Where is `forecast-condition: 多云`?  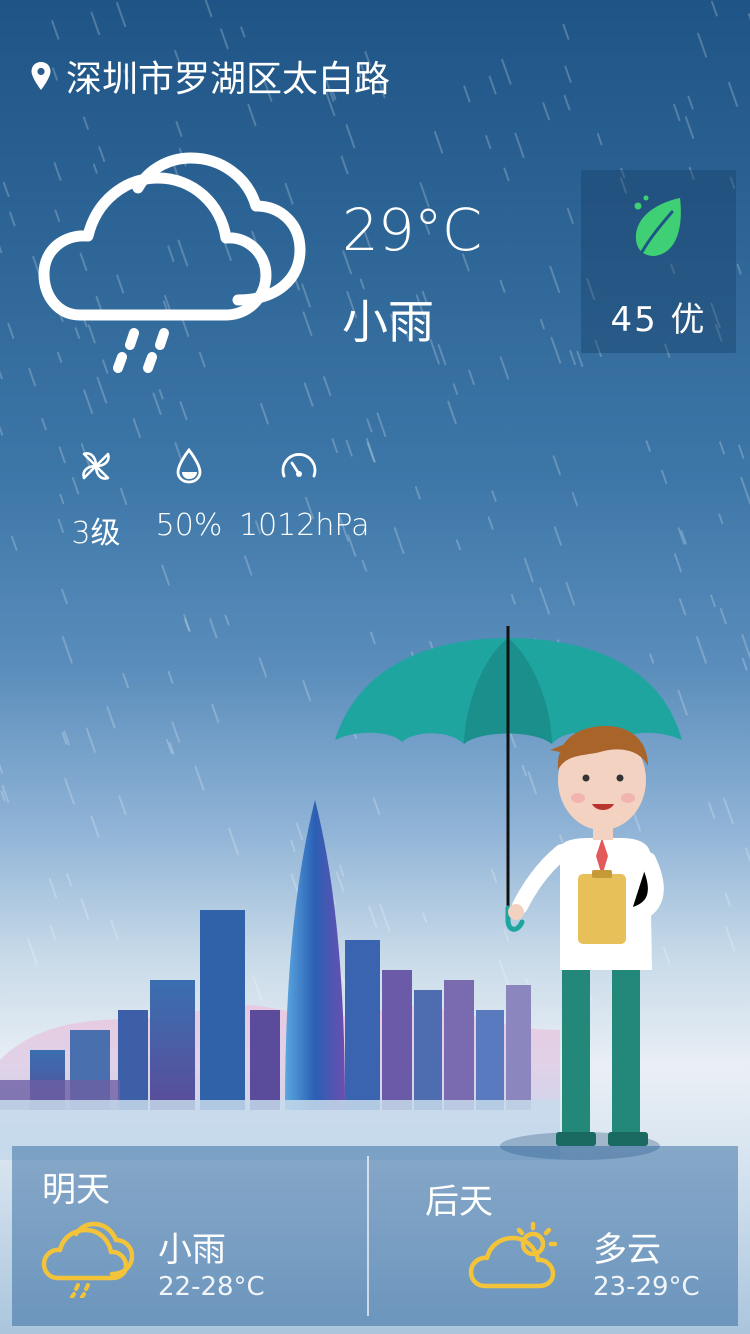
forecast-condition: 多云 is located at coordinates (627, 1250).